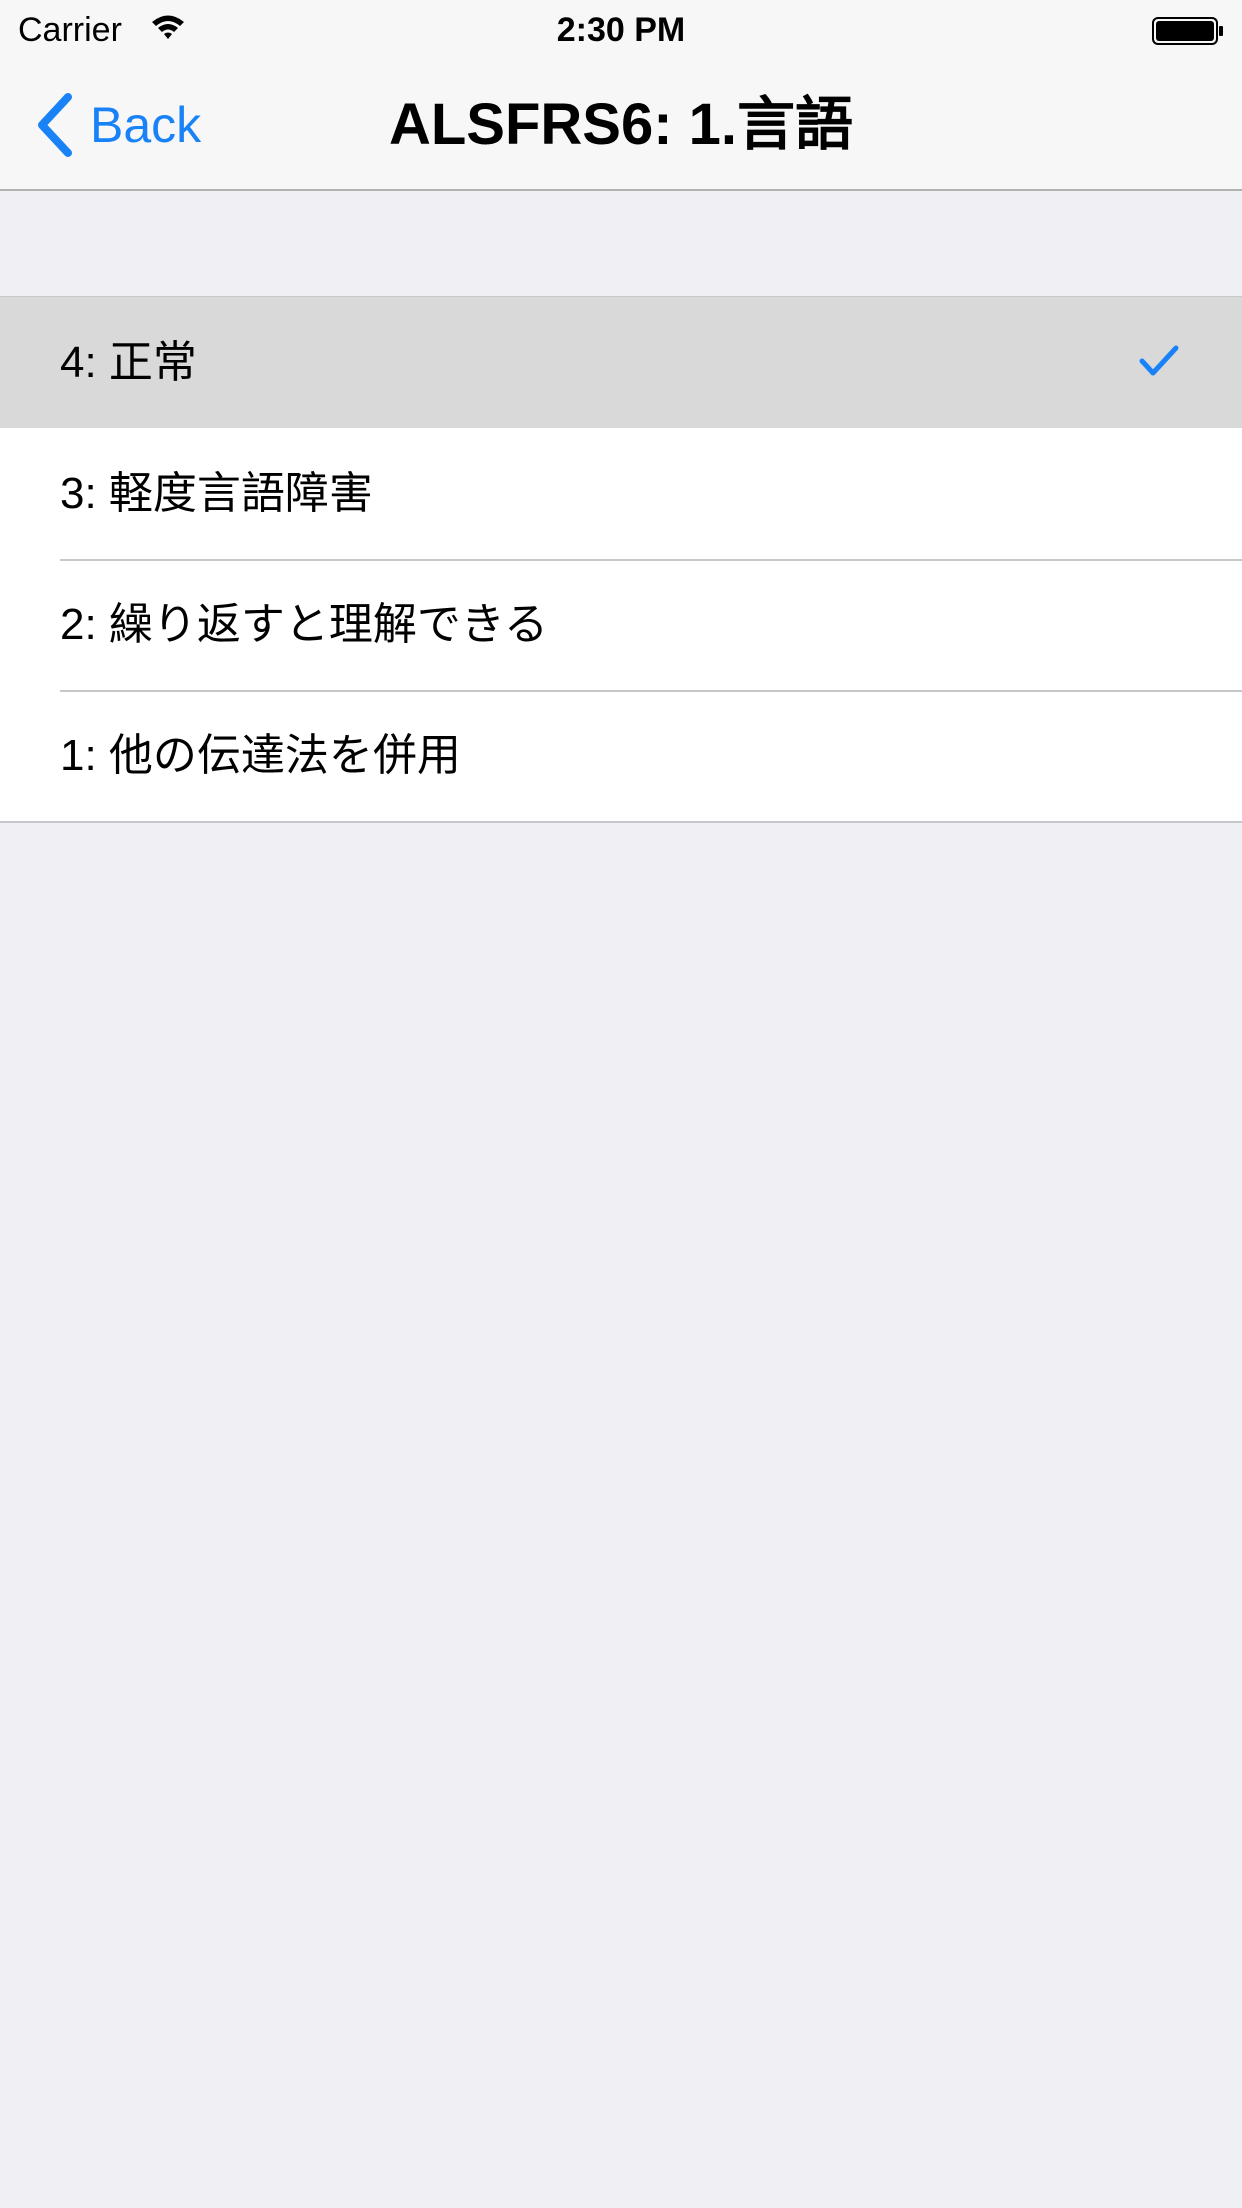 This screenshot has width=1242, height=2208. Describe the element at coordinates (216, 493) in the screenshot. I see `list-item-label: 3: 軽度言語障害` at that location.